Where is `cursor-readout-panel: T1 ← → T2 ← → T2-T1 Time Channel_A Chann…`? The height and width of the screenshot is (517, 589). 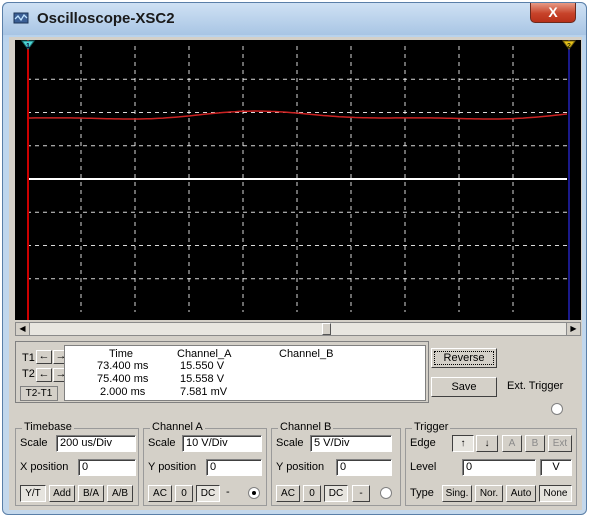 cursor-readout-panel: T1 ← → T2 ← → T2-T1 Time Channel_A Chann… is located at coordinates (222, 372).